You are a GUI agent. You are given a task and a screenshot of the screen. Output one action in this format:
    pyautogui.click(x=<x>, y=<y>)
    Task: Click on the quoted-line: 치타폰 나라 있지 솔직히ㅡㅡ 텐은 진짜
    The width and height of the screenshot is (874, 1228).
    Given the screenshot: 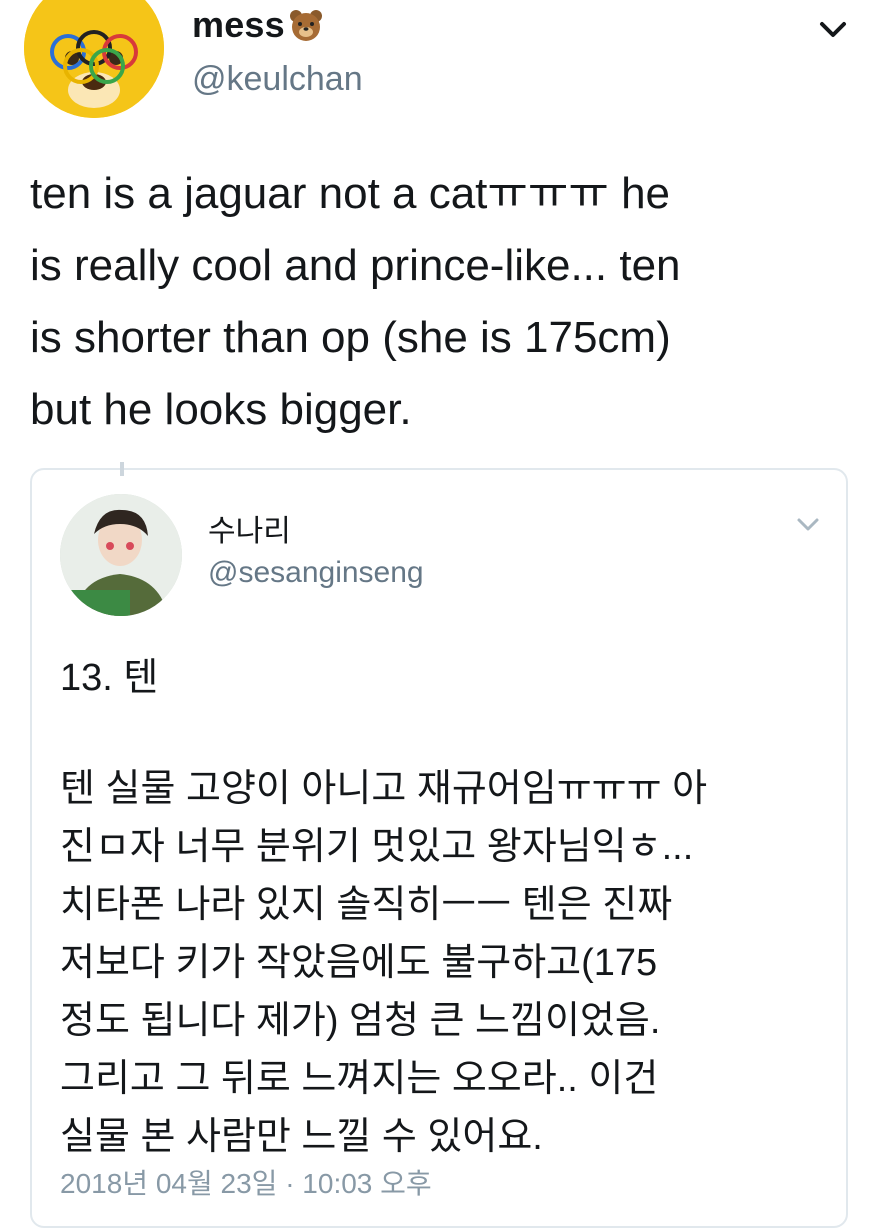 What is the action you would take?
    pyautogui.click(x=366, y=905)
    